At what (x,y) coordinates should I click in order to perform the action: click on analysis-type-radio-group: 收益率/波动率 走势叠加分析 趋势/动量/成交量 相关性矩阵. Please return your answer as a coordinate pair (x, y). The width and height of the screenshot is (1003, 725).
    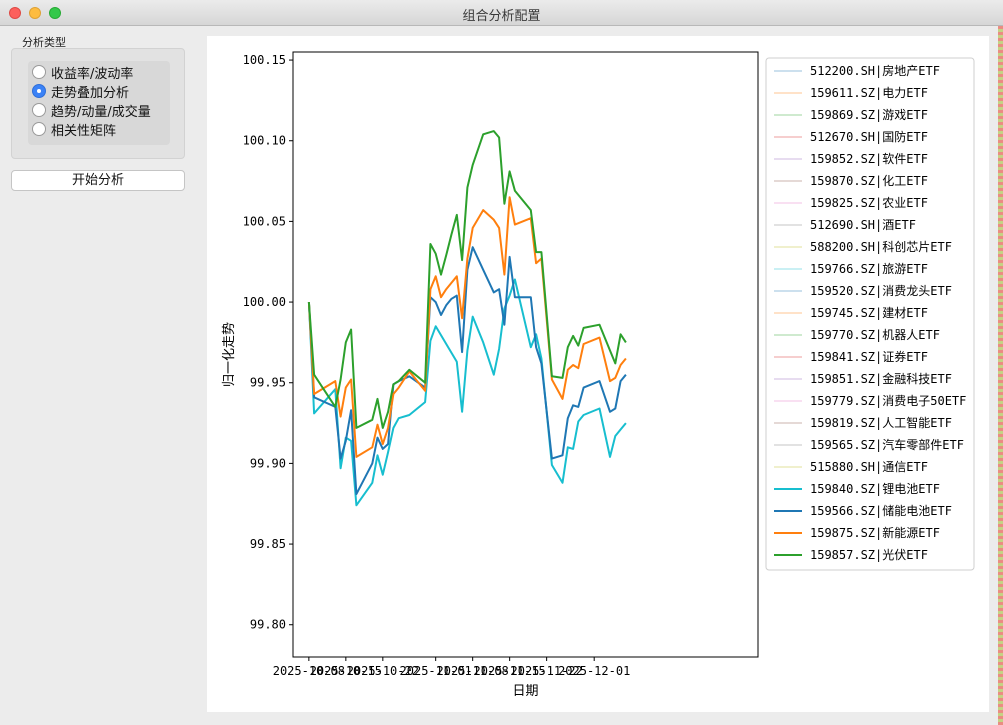
    Looking at the image, I should click on (99, 103).